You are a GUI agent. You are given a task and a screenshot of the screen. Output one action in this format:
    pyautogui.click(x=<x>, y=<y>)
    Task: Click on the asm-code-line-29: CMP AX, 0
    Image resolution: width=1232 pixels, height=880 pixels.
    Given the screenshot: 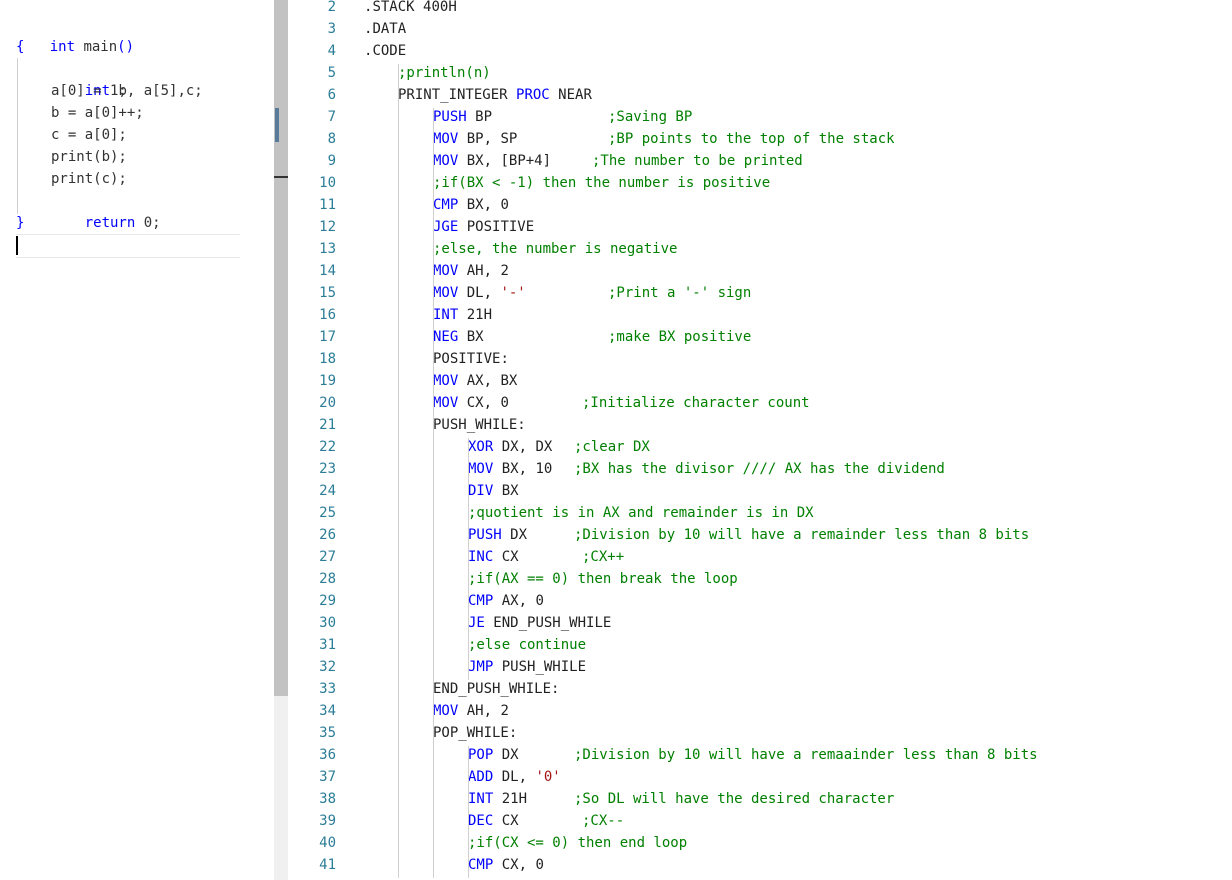 What is the action you would take?
    pyautogui.click(x=506, y=601)
    